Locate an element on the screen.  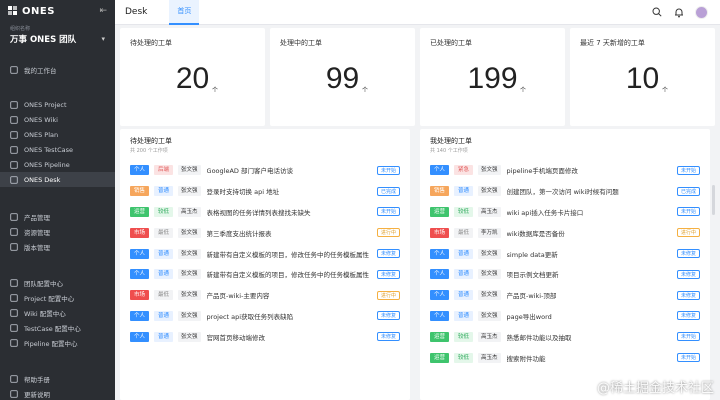
ticket-title: 项目示例文档更新 is located at coordinates (589, 274).